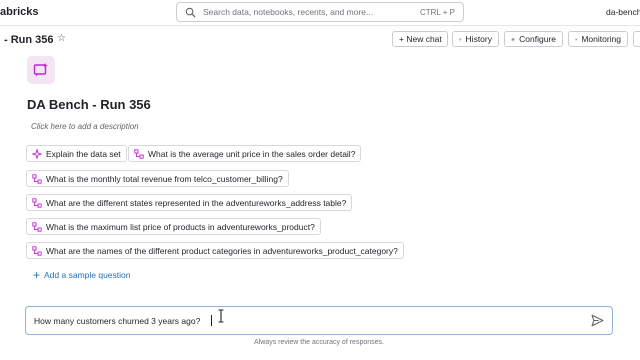  I want to click on accuracy-disclaimer: Always review the accuracy of responses., so click(320, 342).